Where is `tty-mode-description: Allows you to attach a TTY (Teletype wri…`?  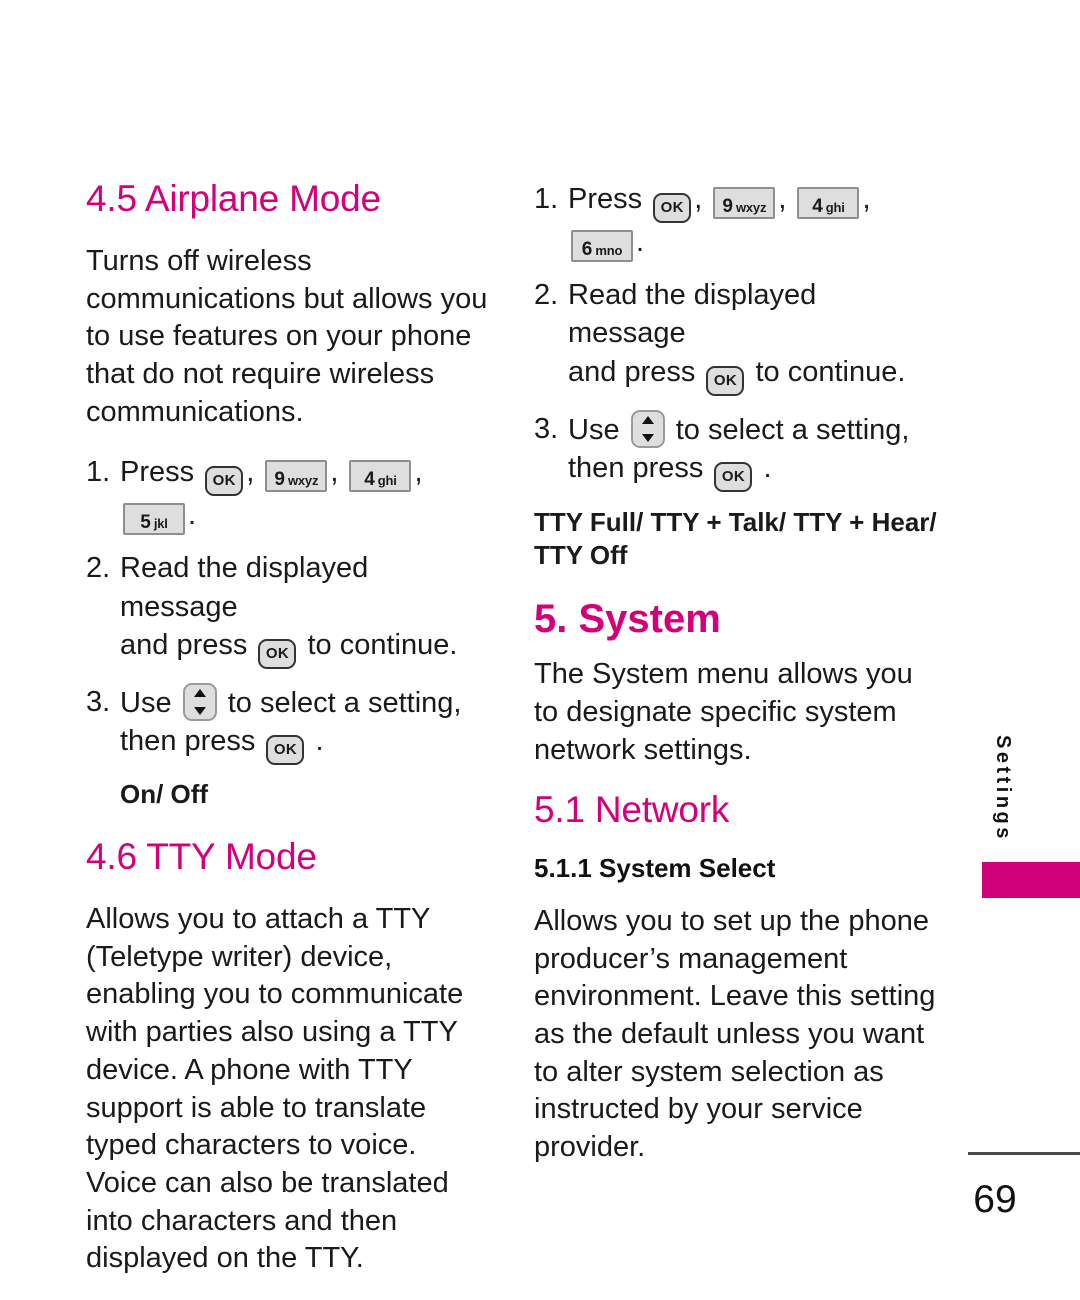
tty-mode-description: Allows you to attach a TTY (Teletype wri… is located at coordinates (275, 1089).